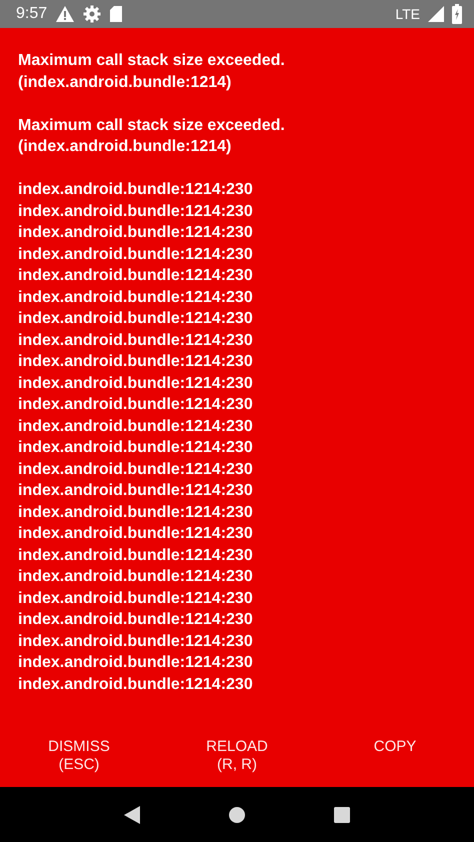 The width and height of the screenshot is (474, 842). Describe the element at coordinates (116, 14) in the screenshot. I see `sd-card-icon` at that location.